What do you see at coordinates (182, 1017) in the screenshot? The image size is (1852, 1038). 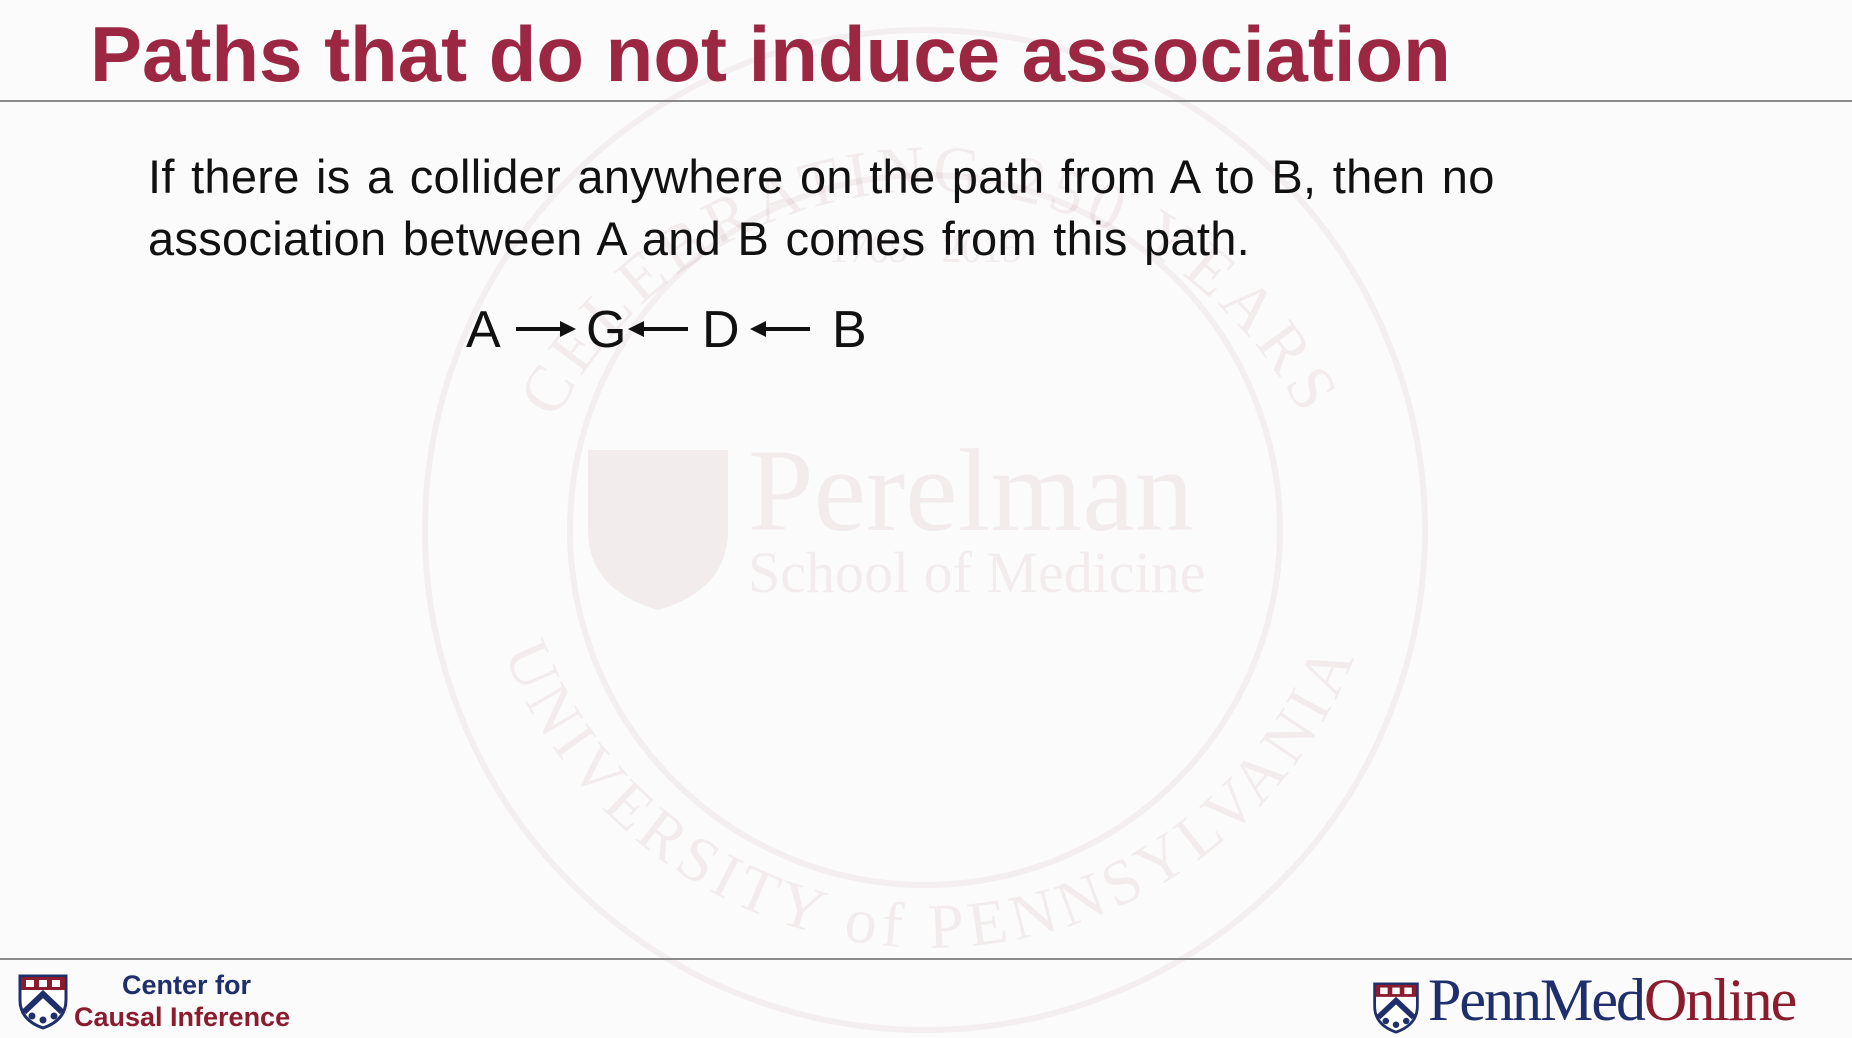 I see `ccie-logo-line2: Causal Inference` at bounding box center [182, 1017].